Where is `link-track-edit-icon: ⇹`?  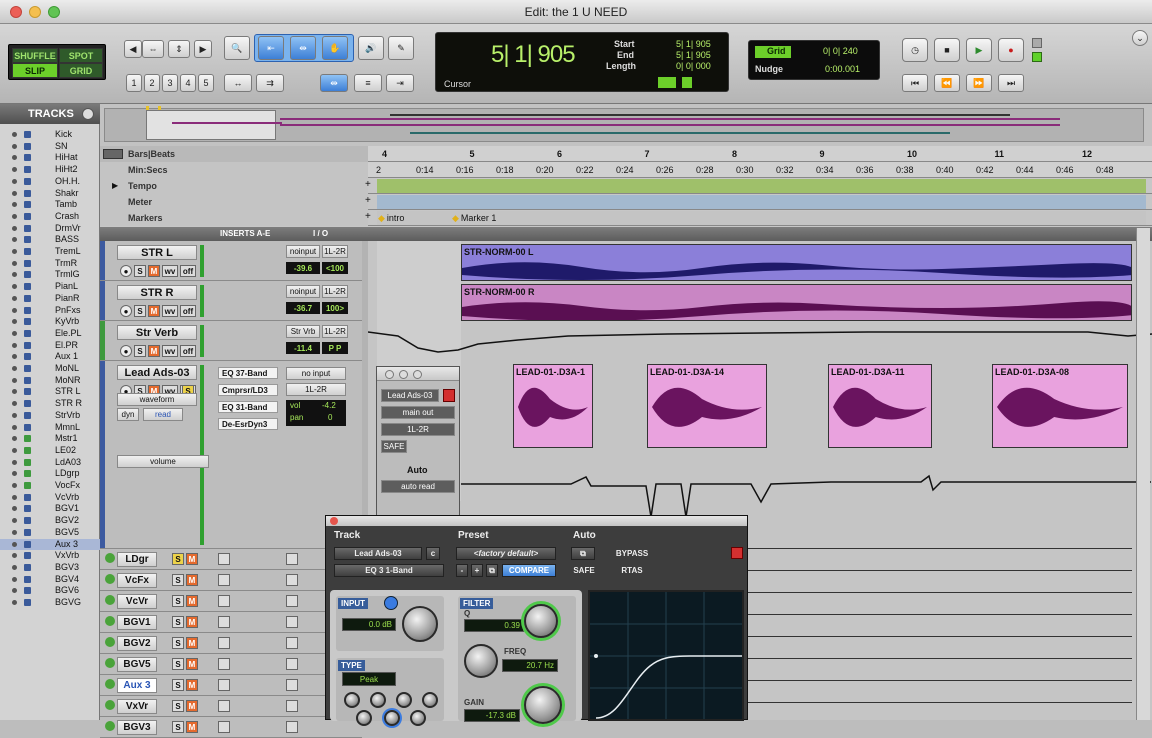 link-track-edit-icon: ⇹ is located at coordinates (334, 83).